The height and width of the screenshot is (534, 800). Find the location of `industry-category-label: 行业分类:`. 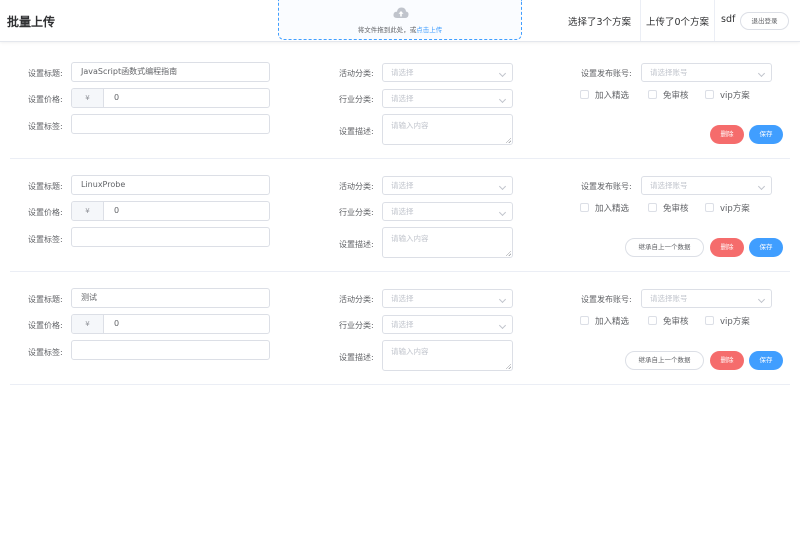

industry-category-label: 行业分类: is located at coordinates (356, 325).